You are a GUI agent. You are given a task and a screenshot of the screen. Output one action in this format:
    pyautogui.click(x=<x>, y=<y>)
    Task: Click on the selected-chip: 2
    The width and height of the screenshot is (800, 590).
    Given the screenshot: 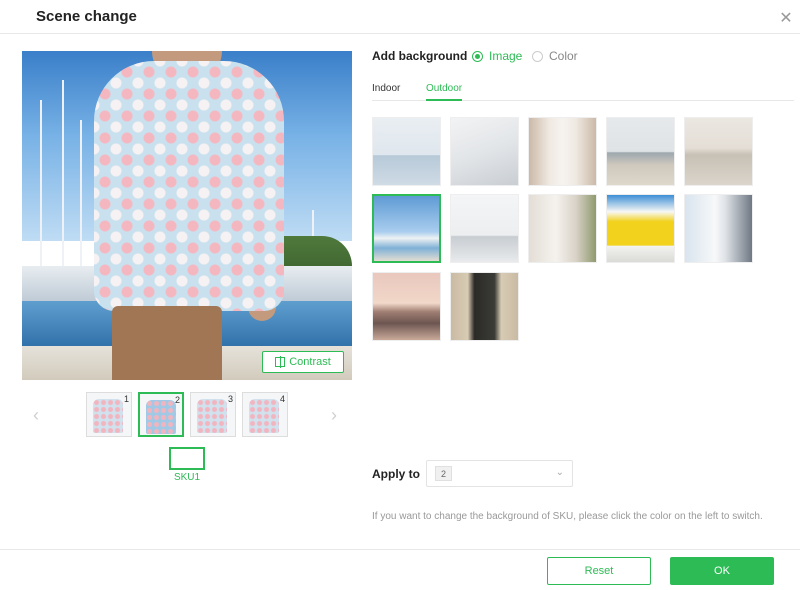 What is the action you would take?
    pyautogui.click(x=444, y=473)
    